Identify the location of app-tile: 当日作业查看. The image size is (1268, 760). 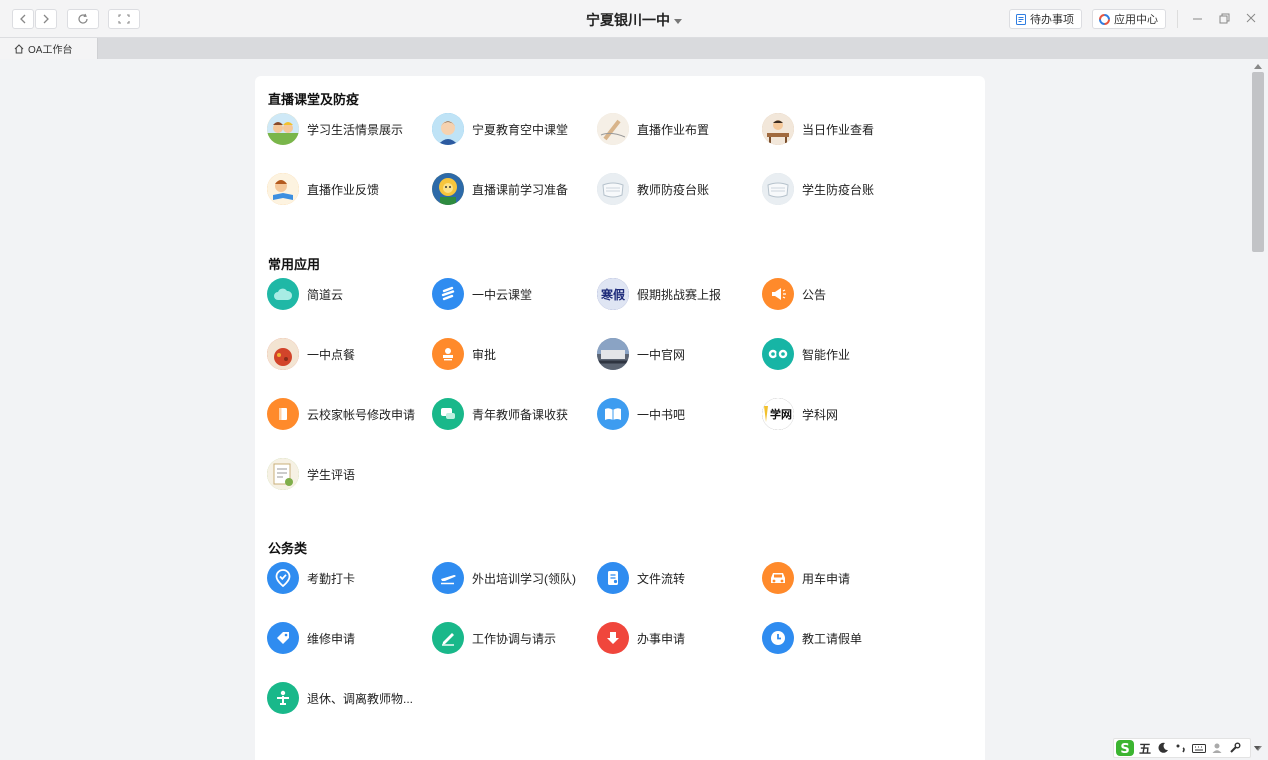
(842, 129).